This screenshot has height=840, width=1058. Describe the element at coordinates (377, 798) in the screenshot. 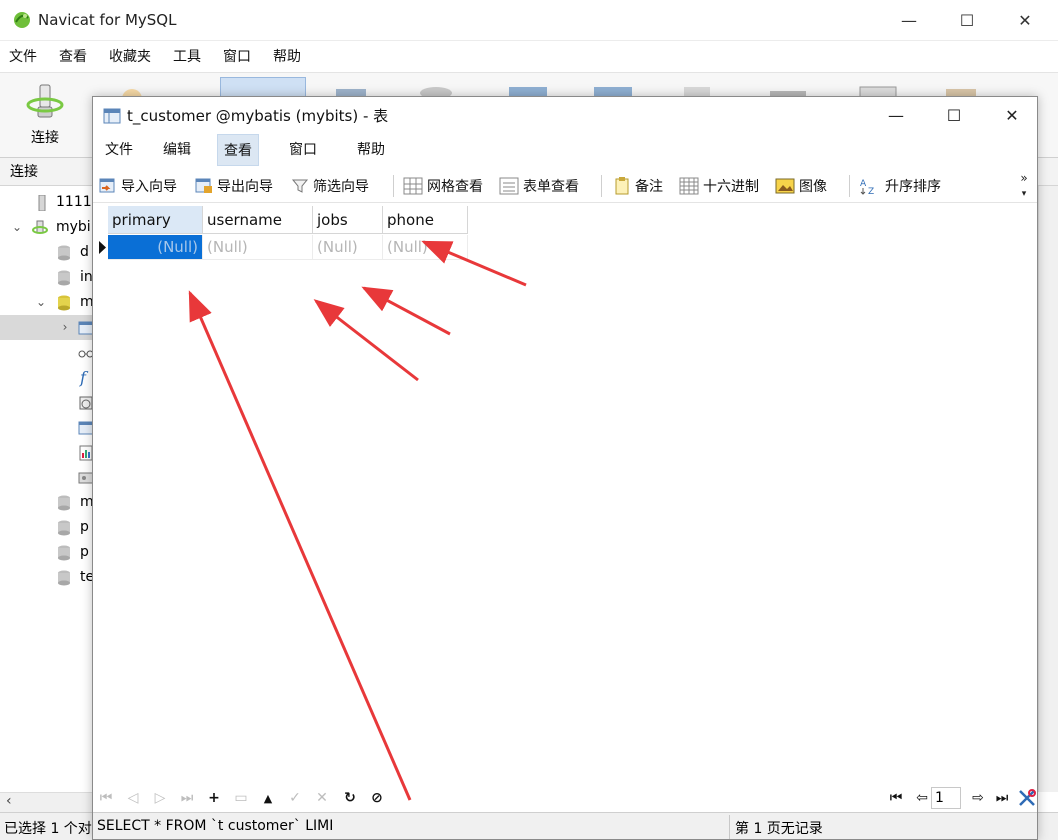

I see `stop-icon: ⊘` at that location.